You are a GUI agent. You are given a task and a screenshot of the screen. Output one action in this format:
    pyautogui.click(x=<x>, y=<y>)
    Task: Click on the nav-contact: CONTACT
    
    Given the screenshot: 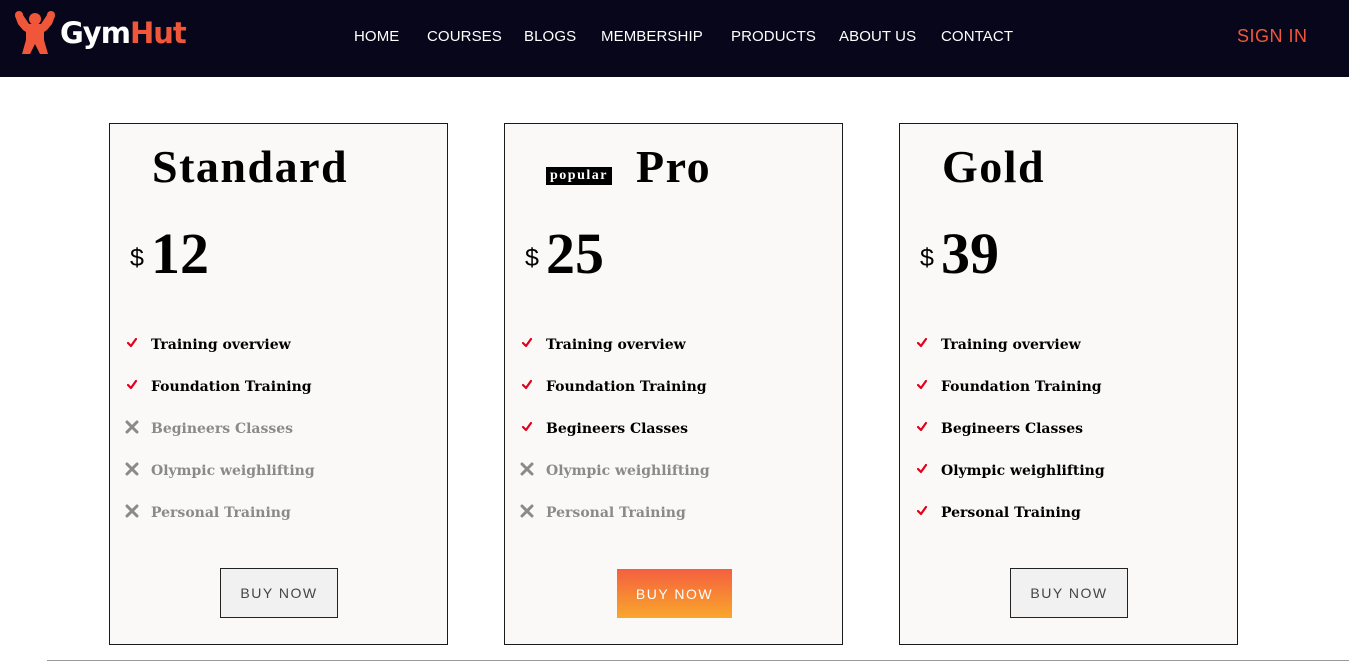 What is the action you would take?
    pyautogui.click(x=977, y=36)
    